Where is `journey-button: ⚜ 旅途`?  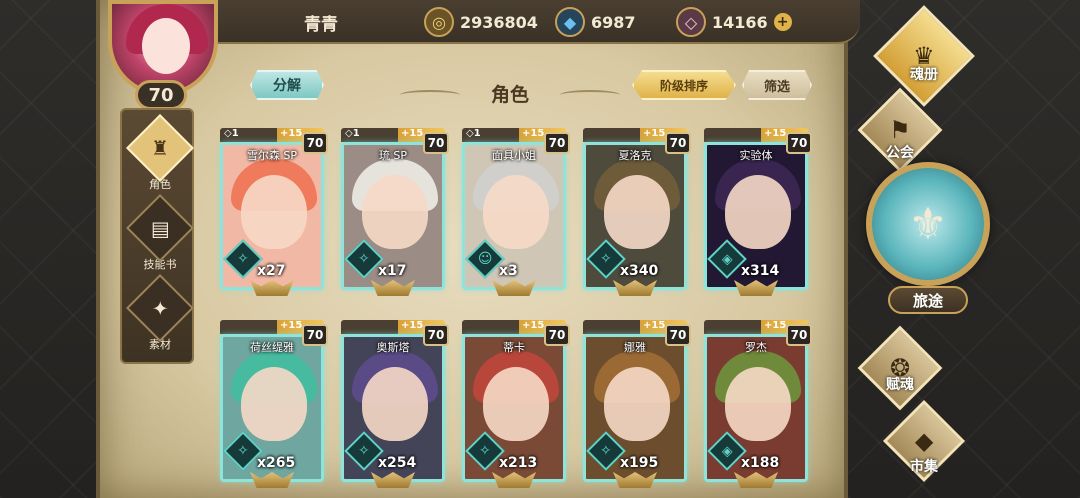
journey-button: ⚜ 旅途 is located at coordinates (928, 242).